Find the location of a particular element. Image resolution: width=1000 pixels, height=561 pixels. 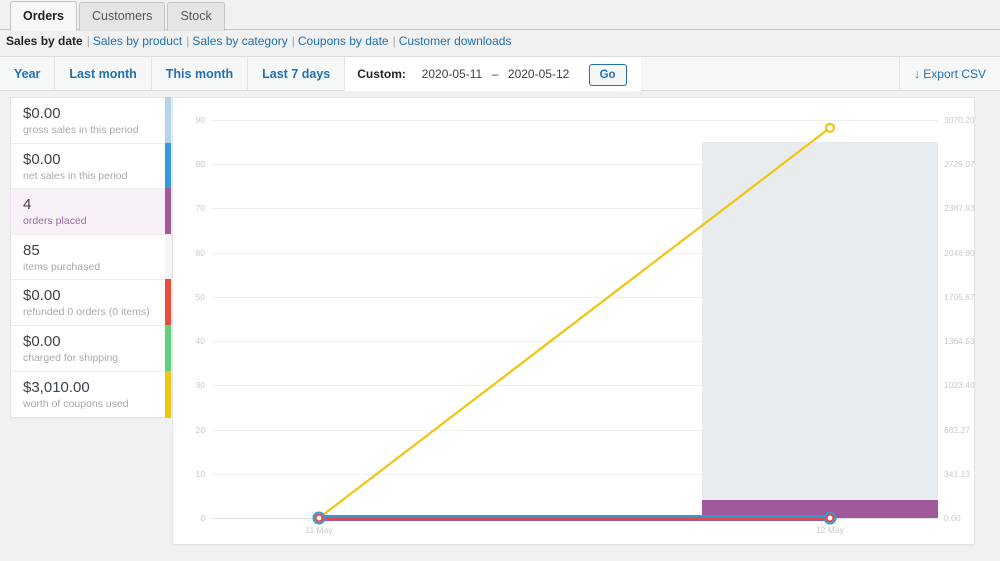

stat-description: charged for shipping is located at coordinates (71, 357).